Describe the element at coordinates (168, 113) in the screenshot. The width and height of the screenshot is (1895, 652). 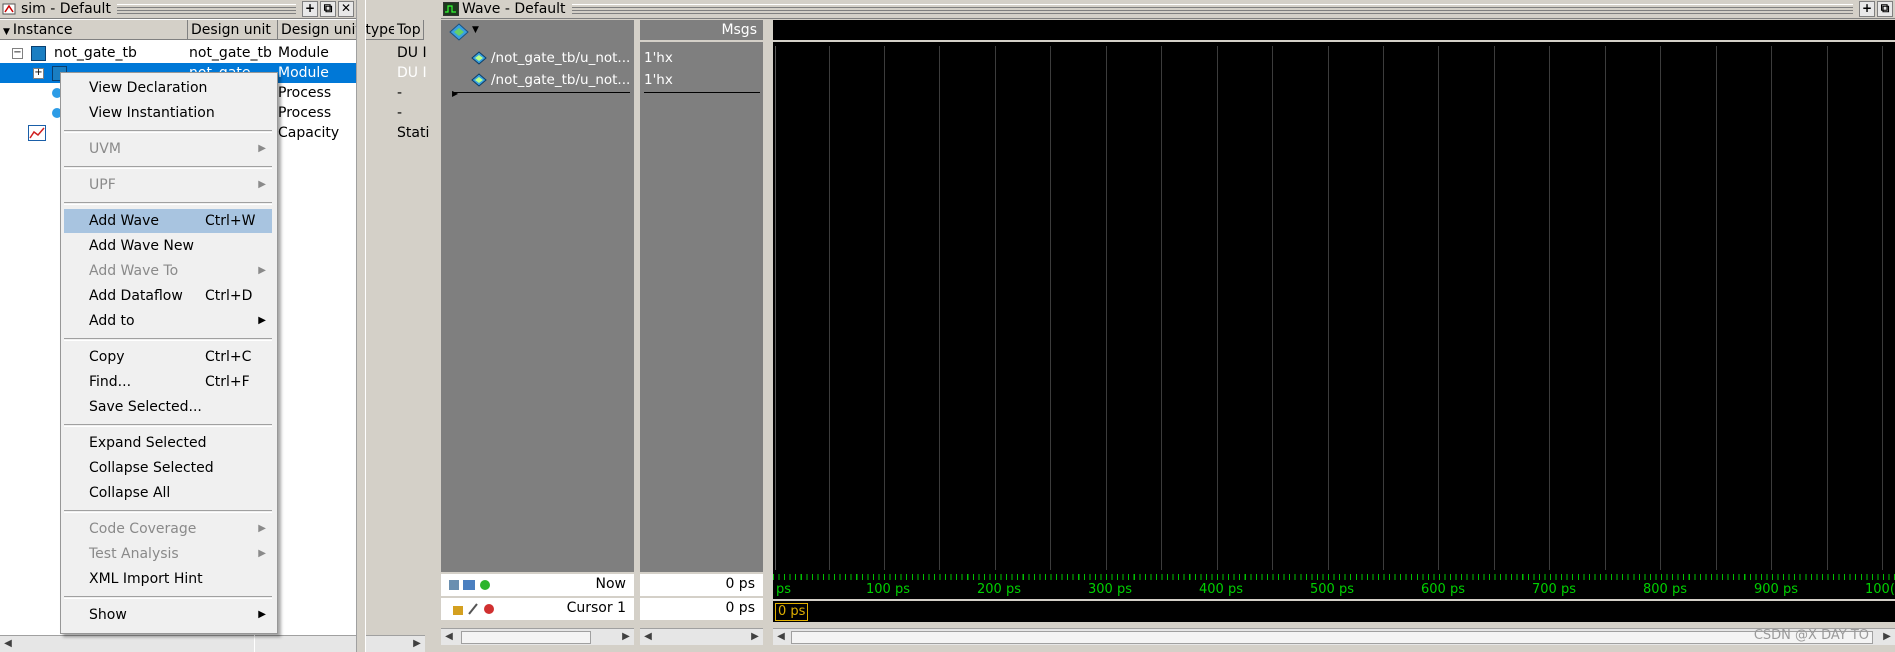
I see `menu-item-view-instantiation: View Instantiation` at that location.